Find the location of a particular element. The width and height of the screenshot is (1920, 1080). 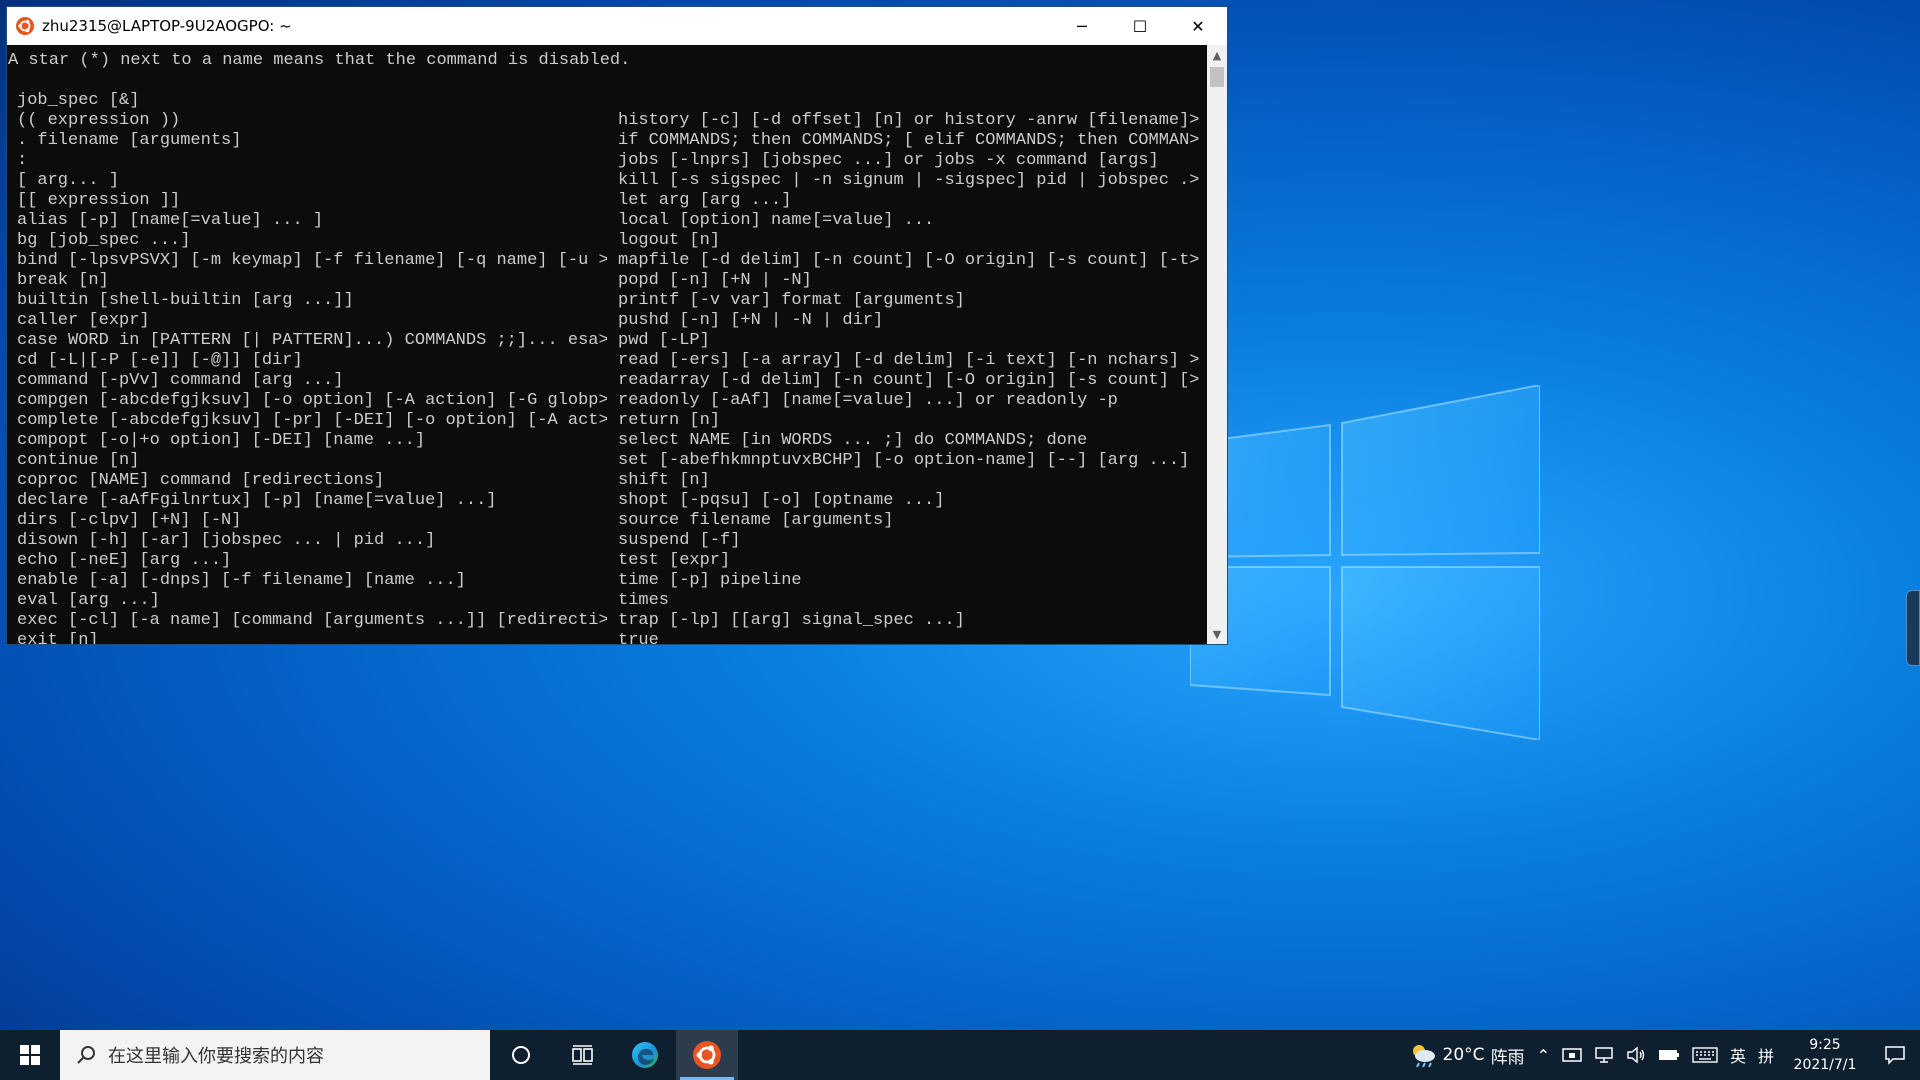

chevron-up-icon: ⌃ is located at coordinates (1543, 1055).